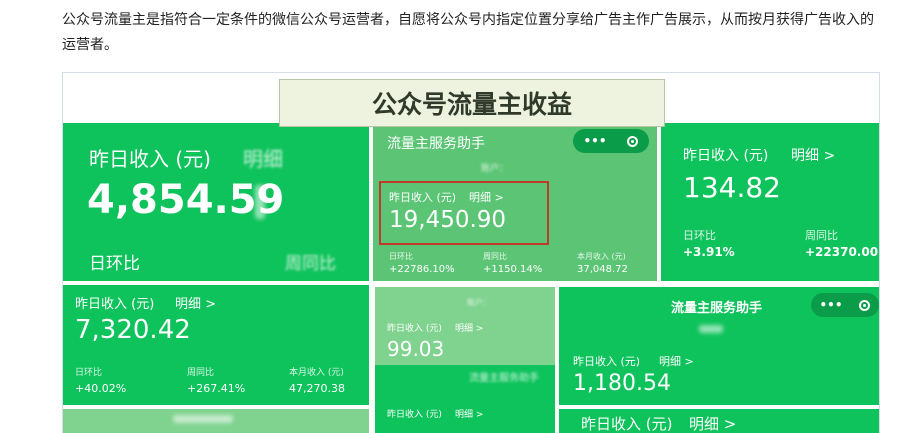  I want to click on day-ratio-value: +3.91%, so click(709, 252).